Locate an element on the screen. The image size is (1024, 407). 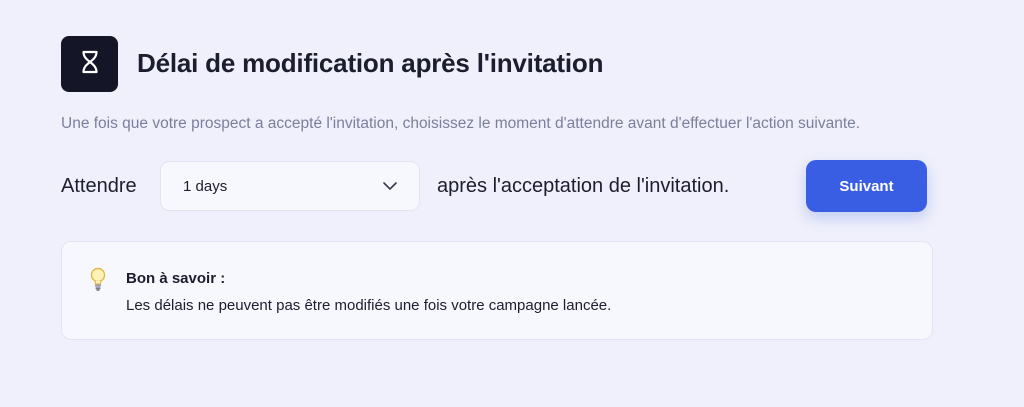
page-title: Délai de modification après l'invitation is located at coordinates (370, 63).